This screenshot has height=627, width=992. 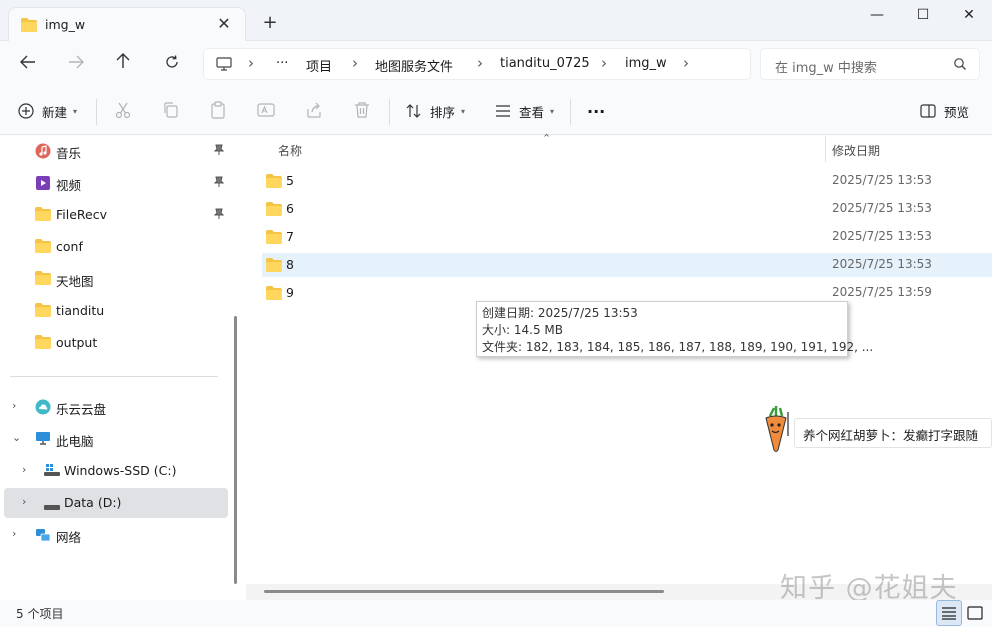 What do you see at coordinates (414, 65) in the screenshot?
I see `breadcrumb-item: 地图服务文件` at bounding box center [414, 65].